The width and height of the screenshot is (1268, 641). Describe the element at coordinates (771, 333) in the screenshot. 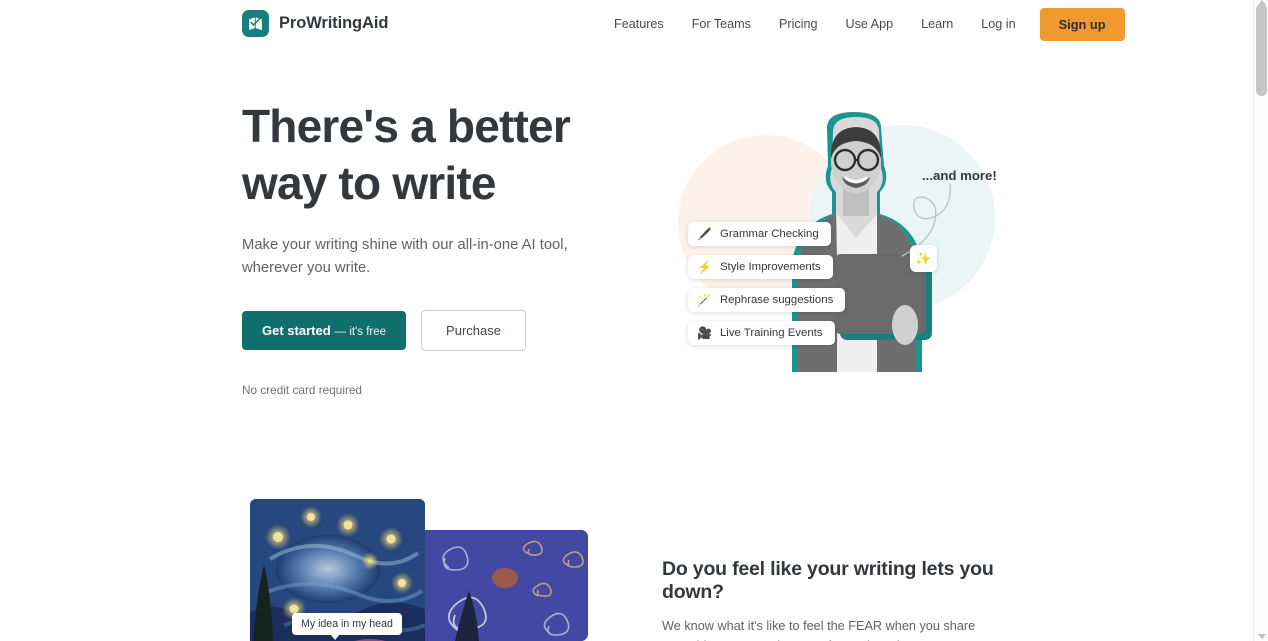

I see `feature-pill-label: Live Training Events` at that location.